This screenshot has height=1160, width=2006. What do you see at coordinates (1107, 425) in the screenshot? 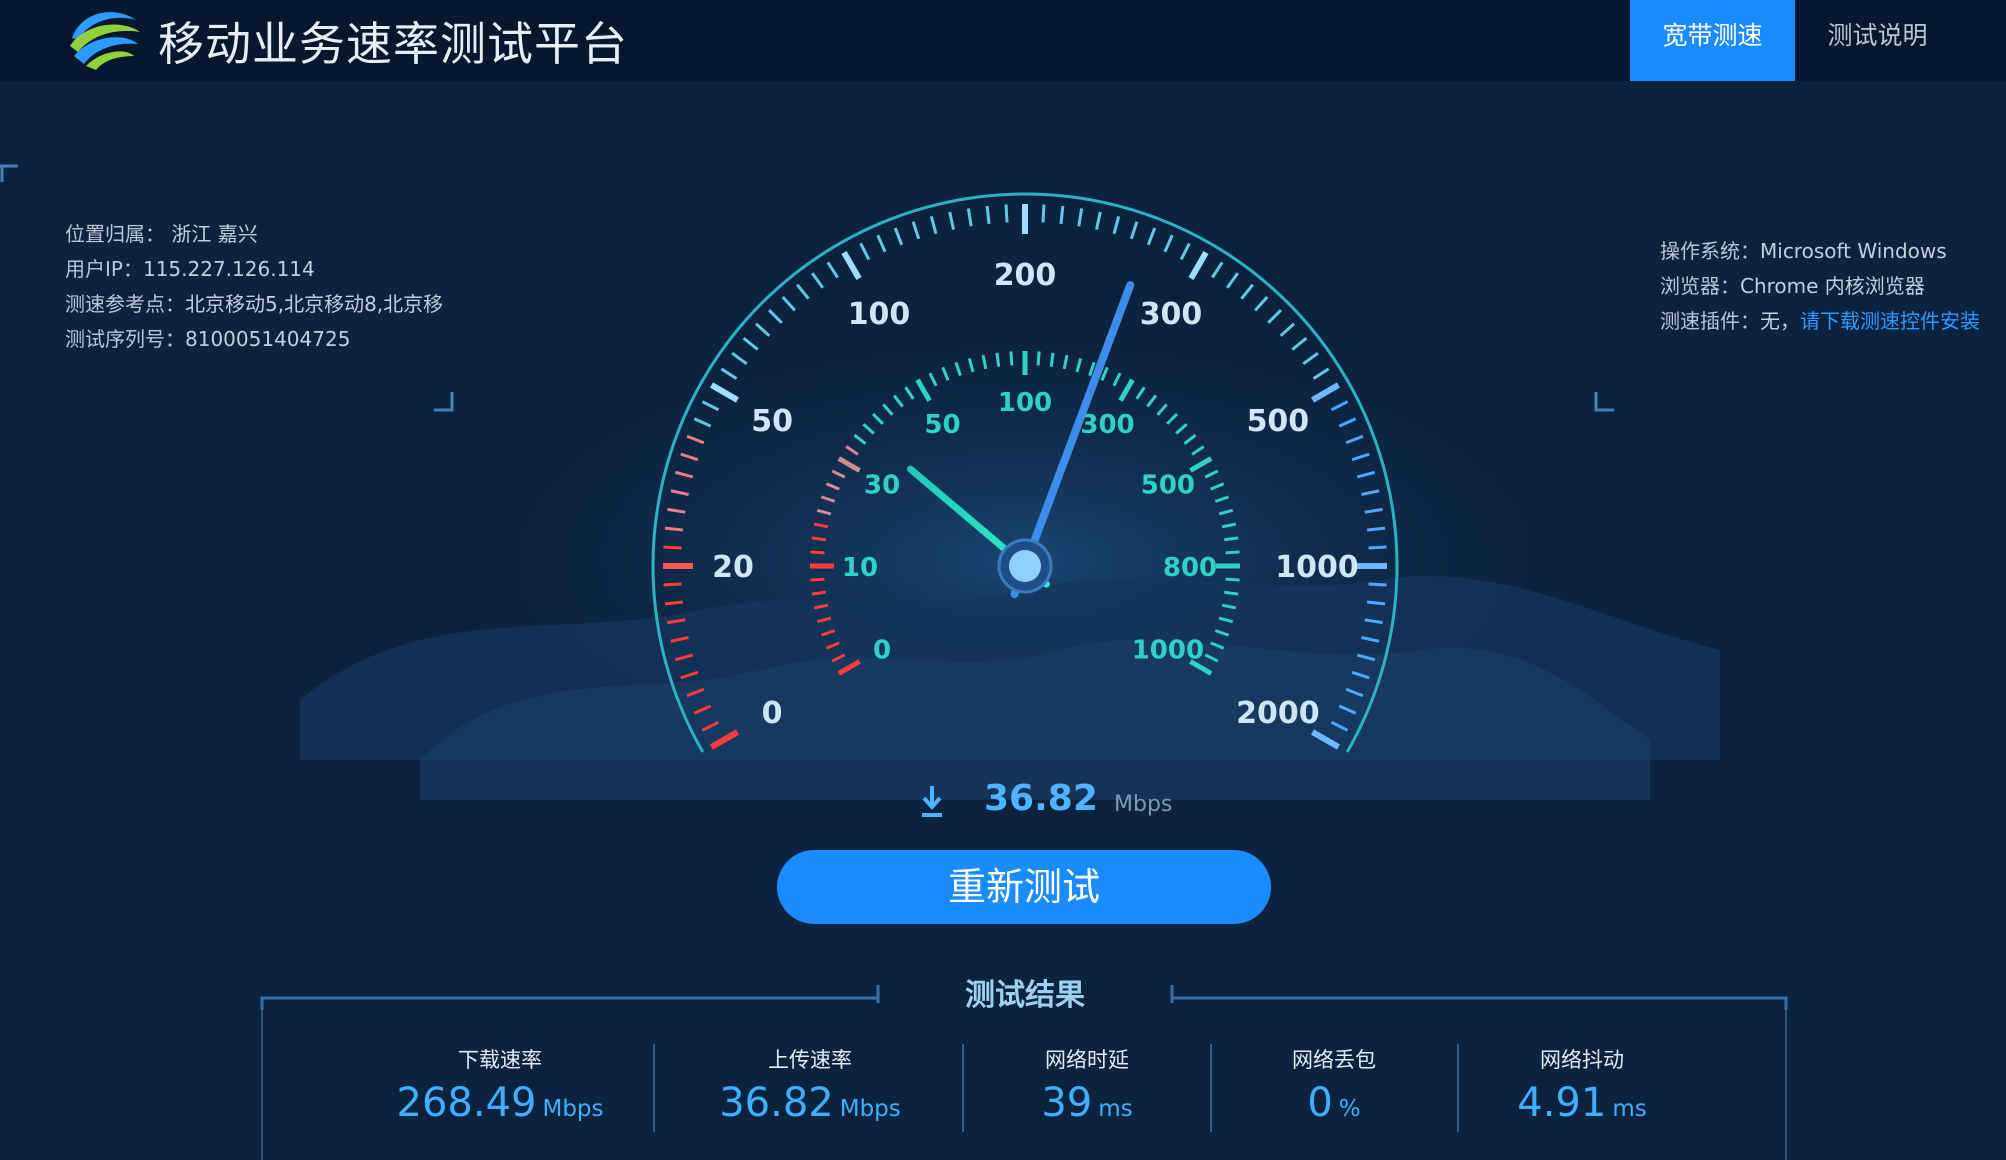
I see `inner-gauge-label: 300` at bounding box center [1107, 425].